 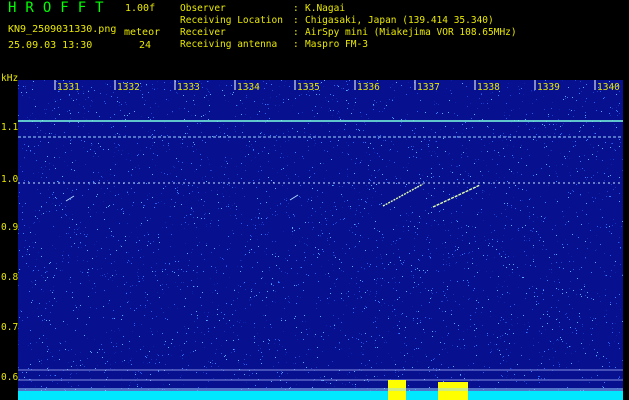 What do you see at coordinates (10, 277) in the screenshot?
I see `y-tick-label: 0.8` at bounding box center [10, 277].